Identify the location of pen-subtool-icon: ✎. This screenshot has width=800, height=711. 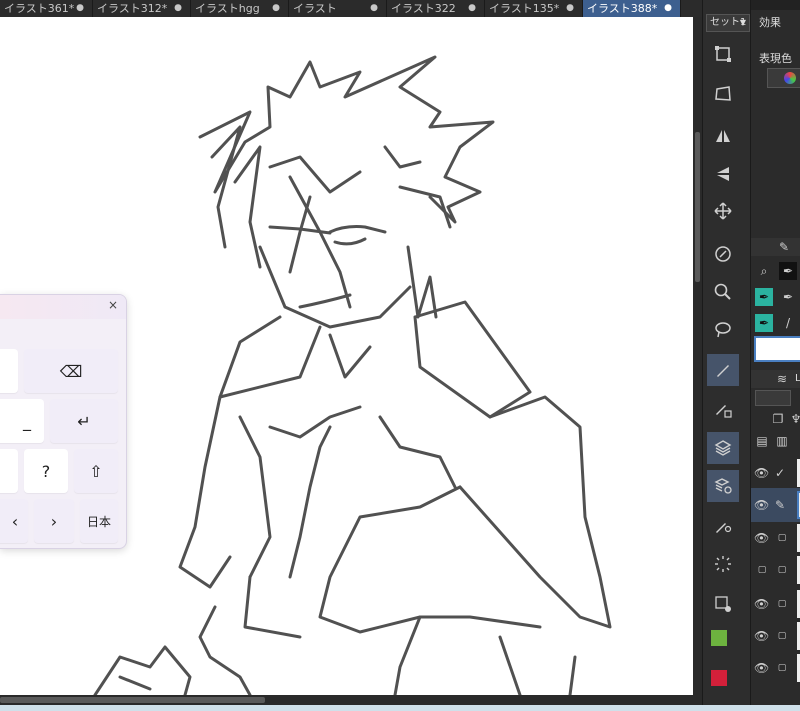
(784, 247).